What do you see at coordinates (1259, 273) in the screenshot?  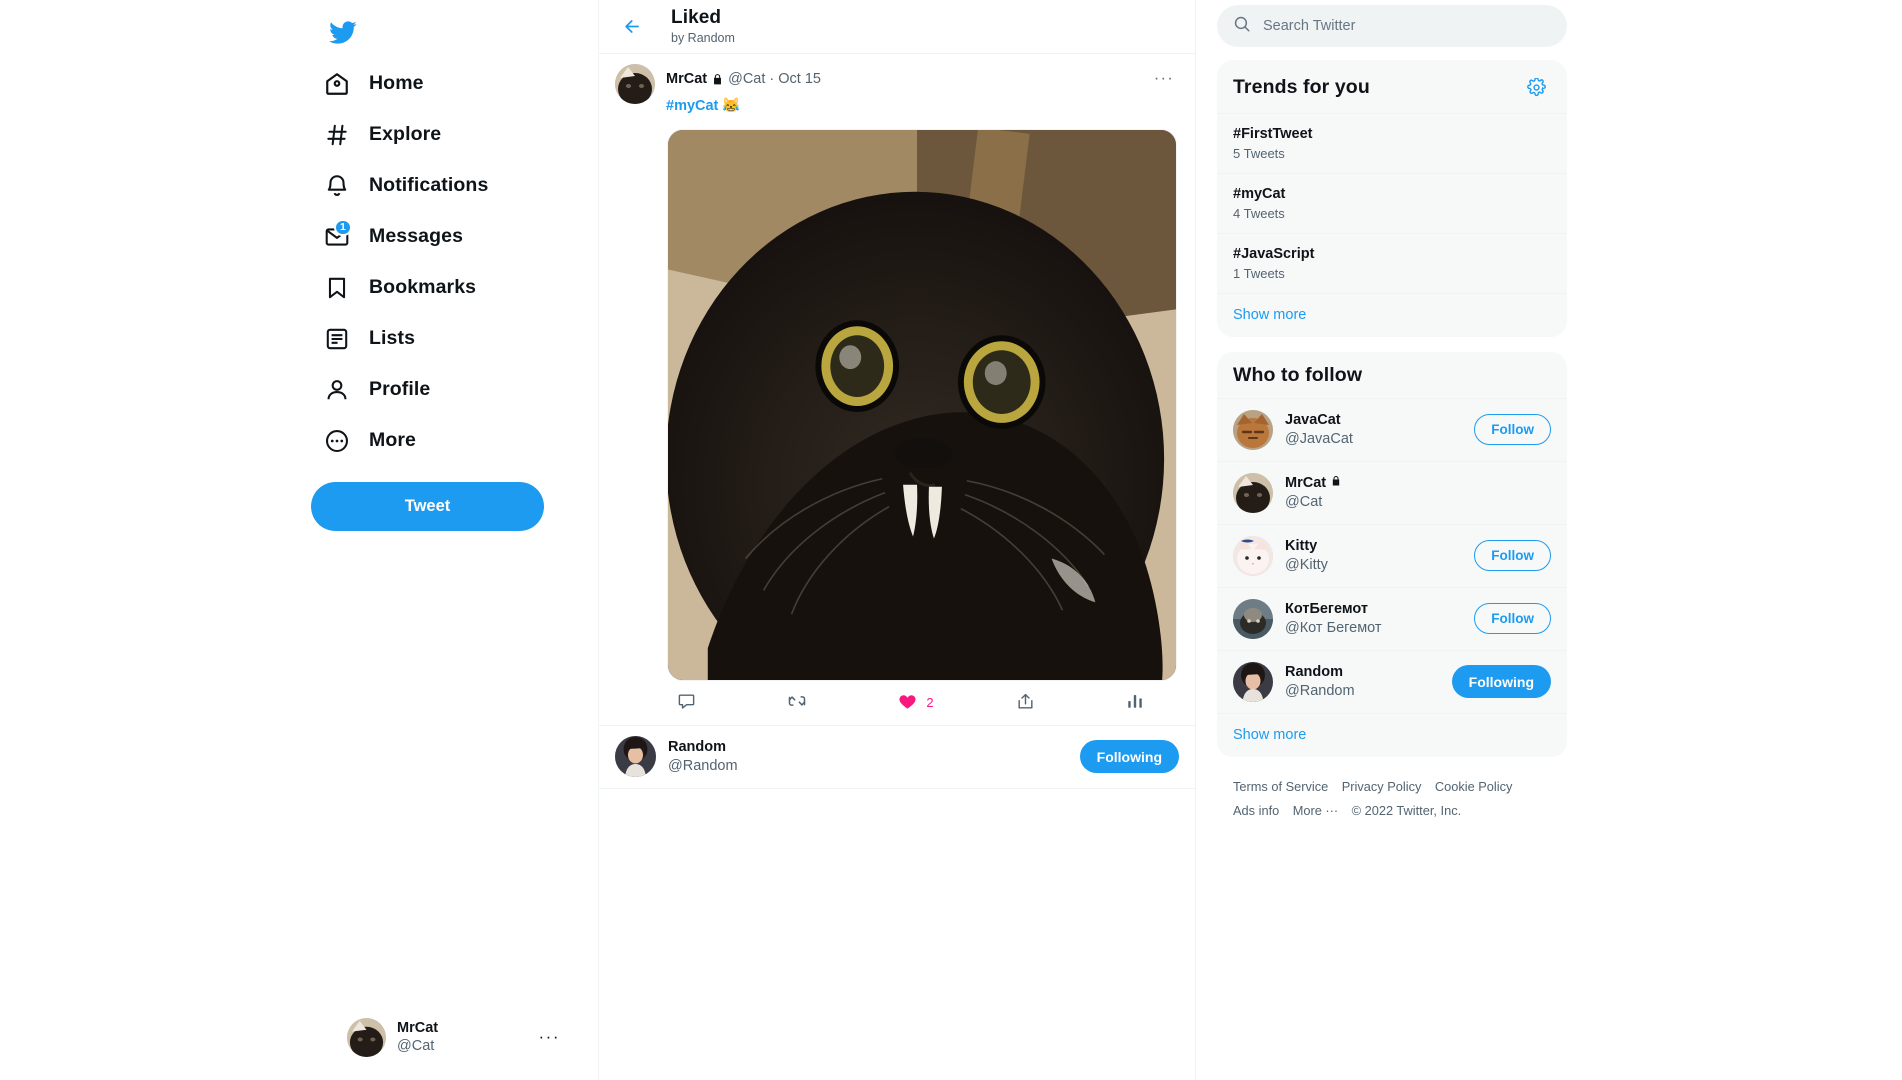 I see `trend-count: 1 Tweets` at bounding box center [1259, 273].